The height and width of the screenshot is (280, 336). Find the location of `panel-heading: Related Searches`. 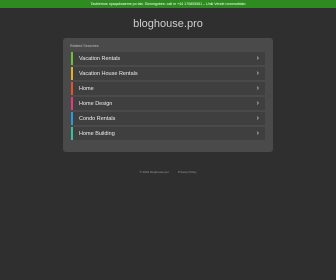

panel-heading: Related Searches is located at coordinates (84, 46).